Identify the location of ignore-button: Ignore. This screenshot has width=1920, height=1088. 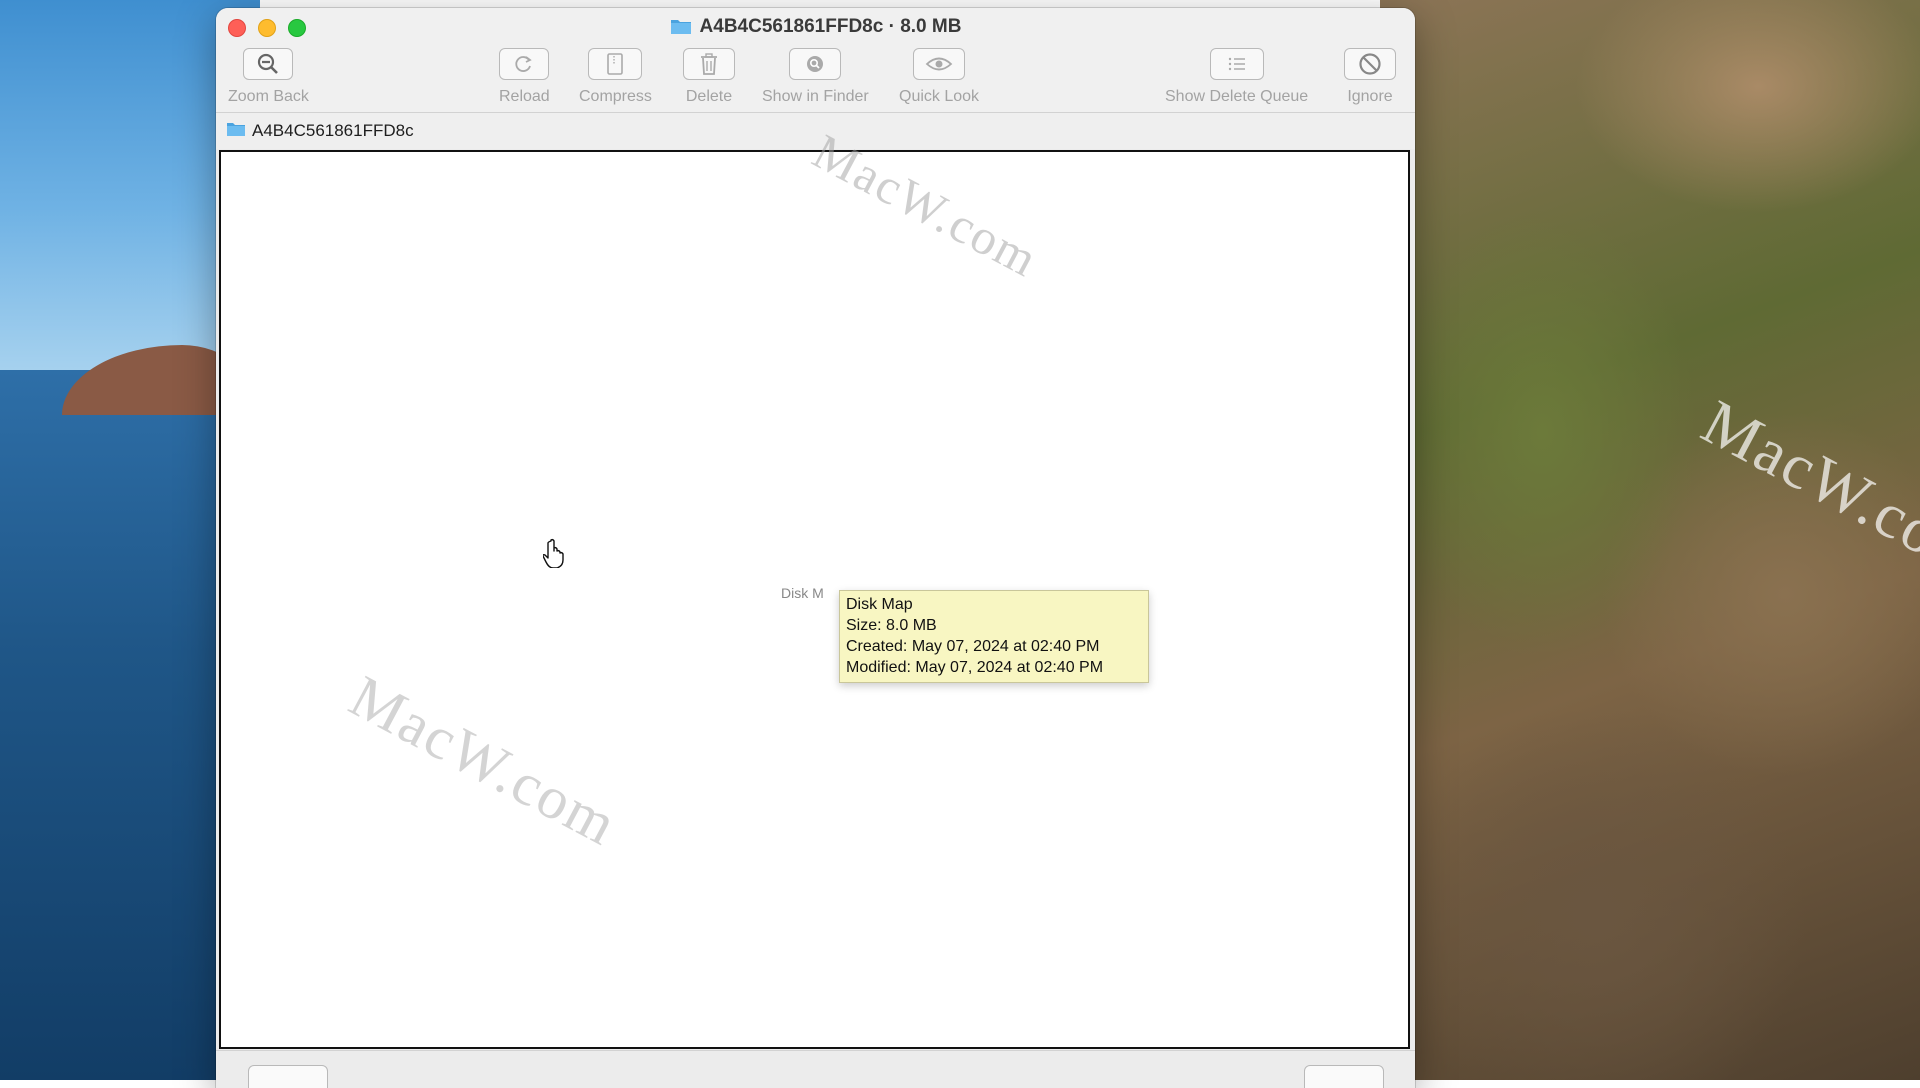
(1370, 77).